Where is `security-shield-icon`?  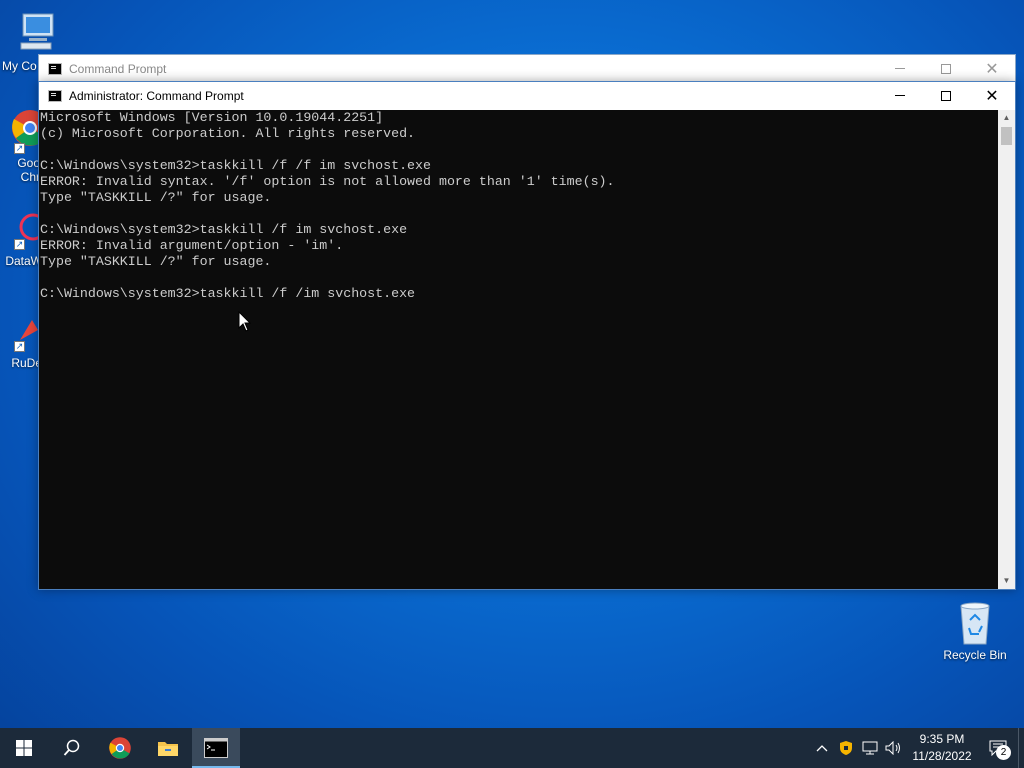
security-shield-icon is located at coordinates (846, 748).